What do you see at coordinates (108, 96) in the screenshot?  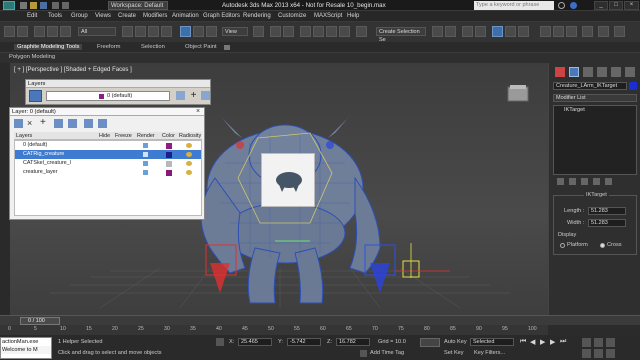 I see `current-layer-dropdown: 0 (default)` at bounding box center [108, 96].